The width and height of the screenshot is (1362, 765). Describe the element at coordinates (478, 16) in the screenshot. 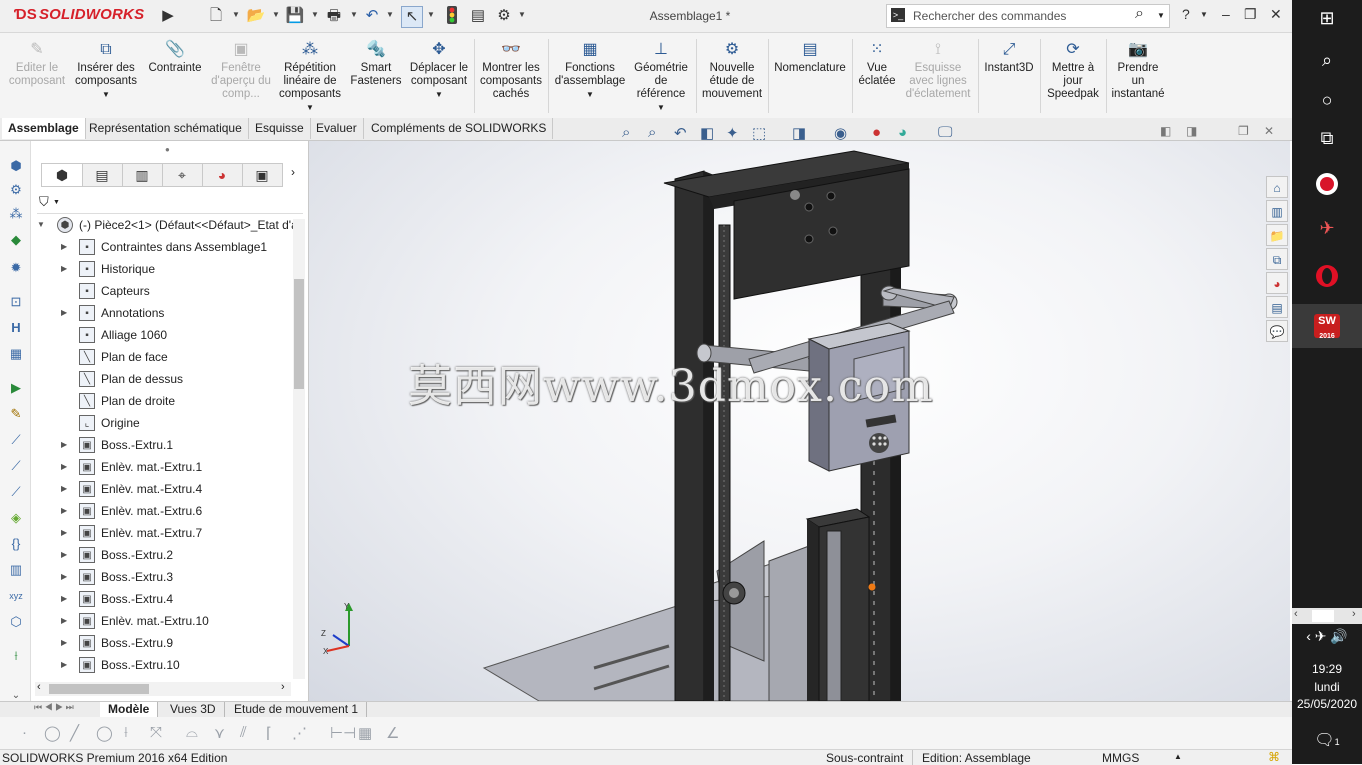

I see `file-properties-icon: ▤` at that location.